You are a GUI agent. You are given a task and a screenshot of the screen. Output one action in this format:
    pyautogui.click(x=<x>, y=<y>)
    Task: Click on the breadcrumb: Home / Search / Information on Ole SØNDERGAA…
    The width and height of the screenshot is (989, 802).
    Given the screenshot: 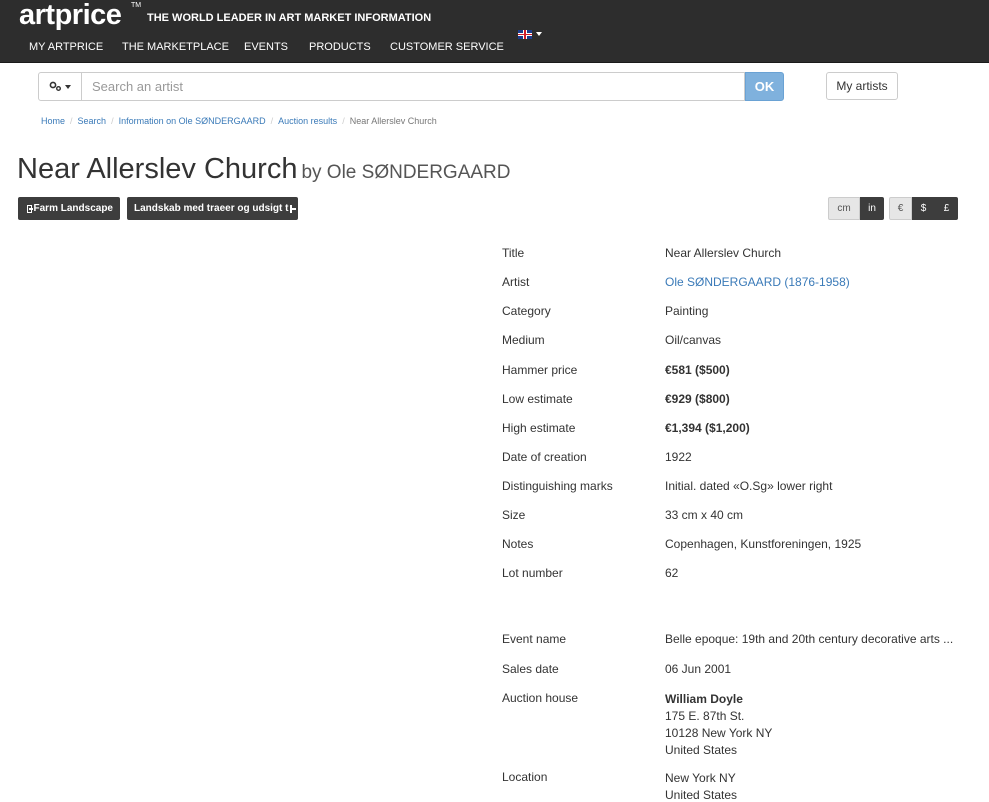 What is the action you would take?
    pyautogui.click(x=239, y=121)
    